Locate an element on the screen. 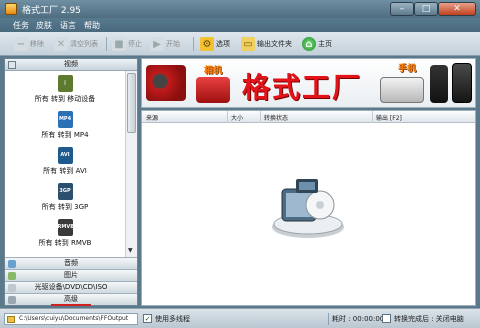  camera-icon is located at coordinates (213, 90).